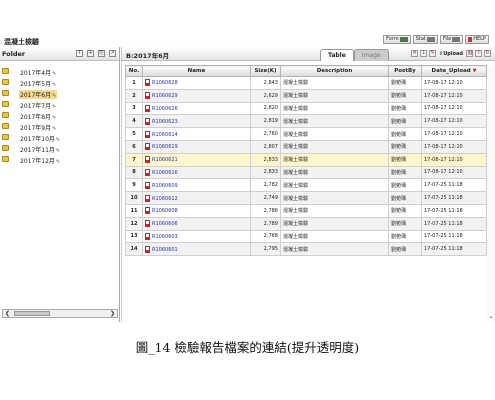  Describe the element at coordinates (337, 55) in the screenshot. I see `tab-table: Table` at that location.